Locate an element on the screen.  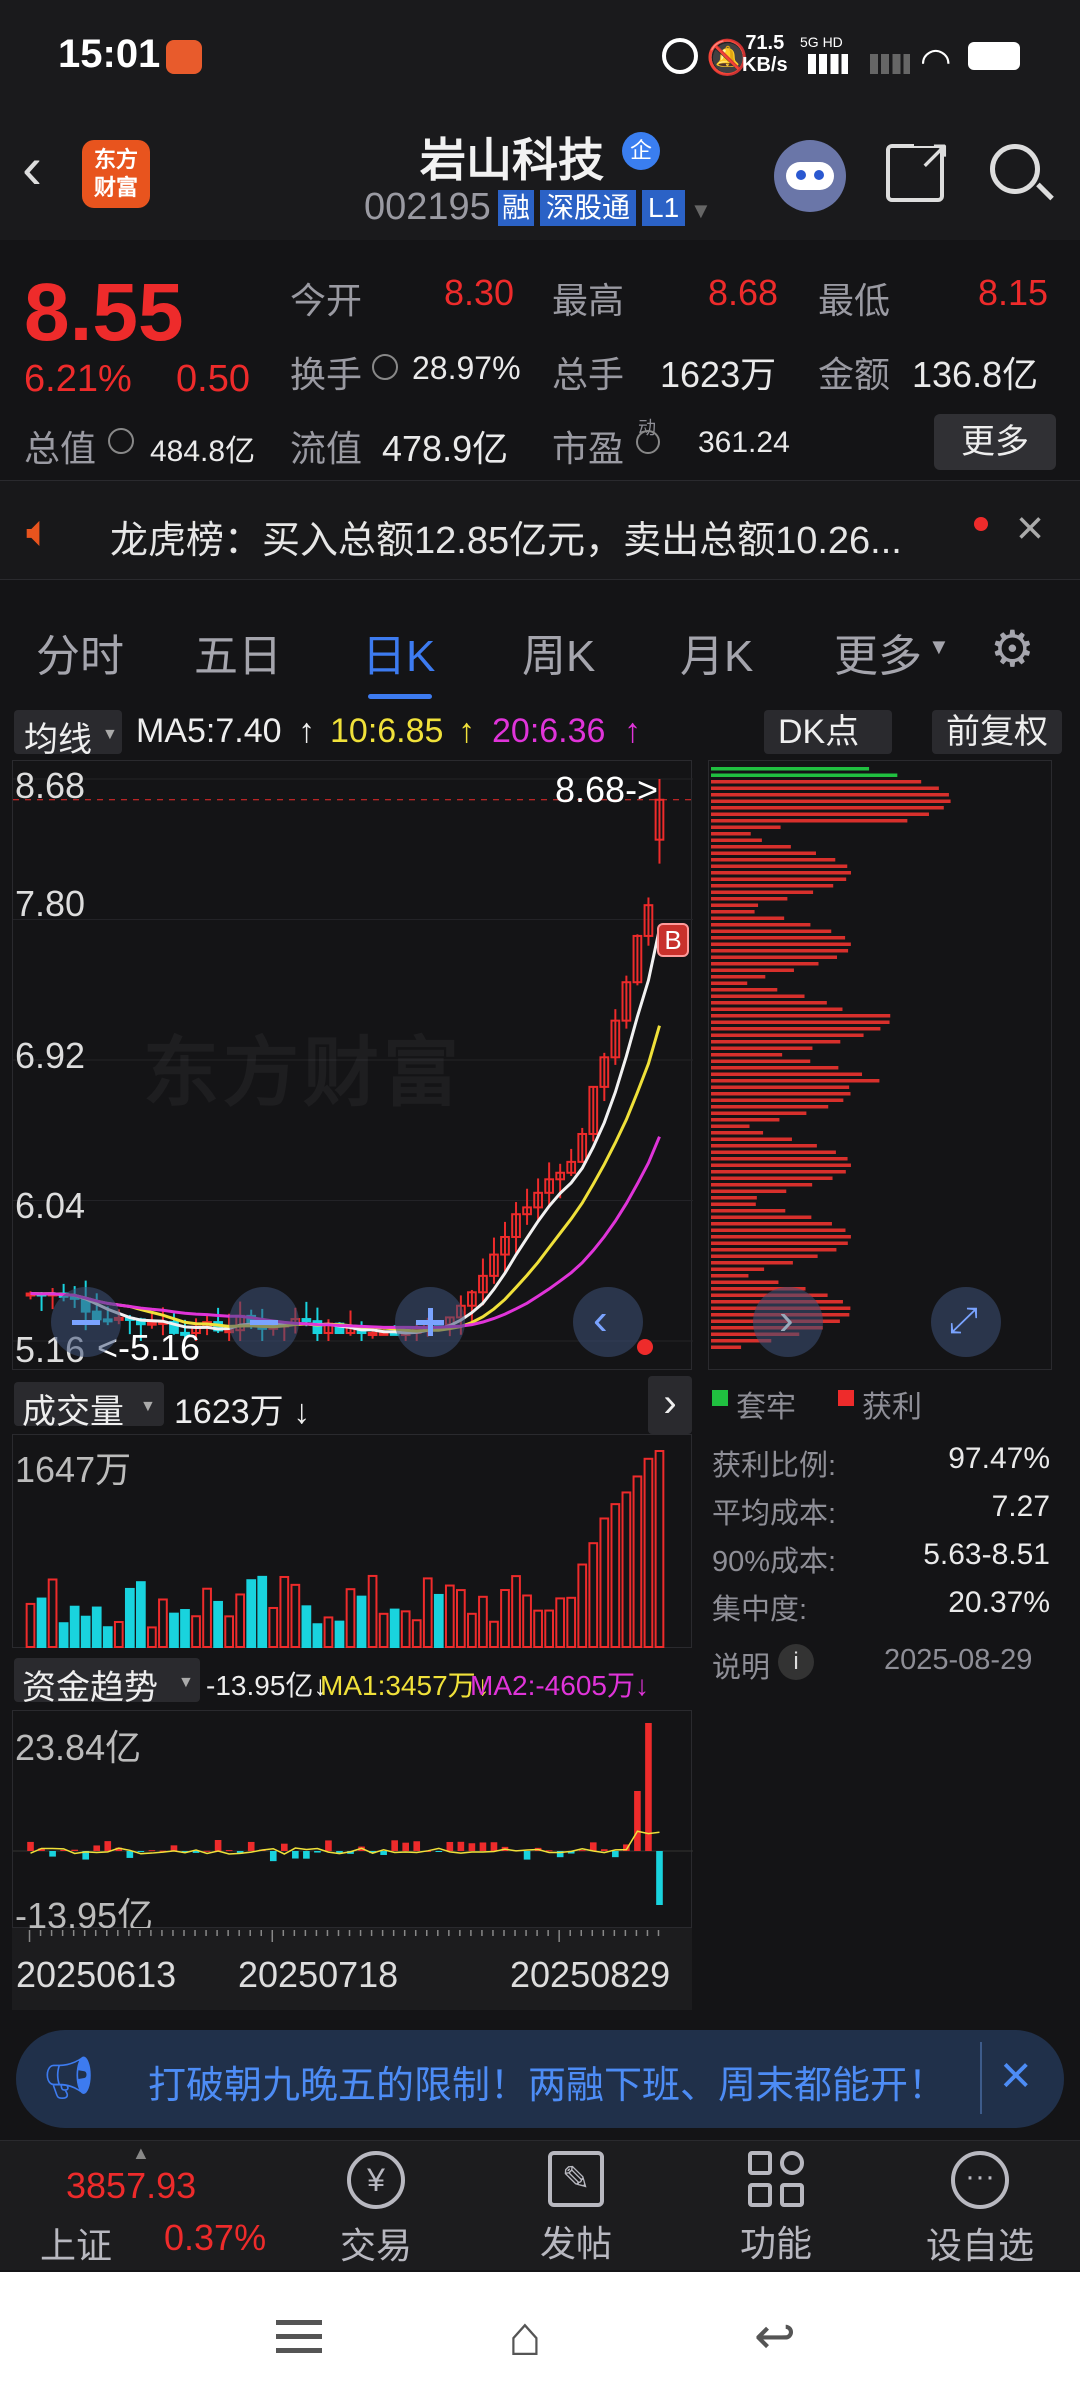
change-percent: 6.21% is located at coordinates (78, 379).